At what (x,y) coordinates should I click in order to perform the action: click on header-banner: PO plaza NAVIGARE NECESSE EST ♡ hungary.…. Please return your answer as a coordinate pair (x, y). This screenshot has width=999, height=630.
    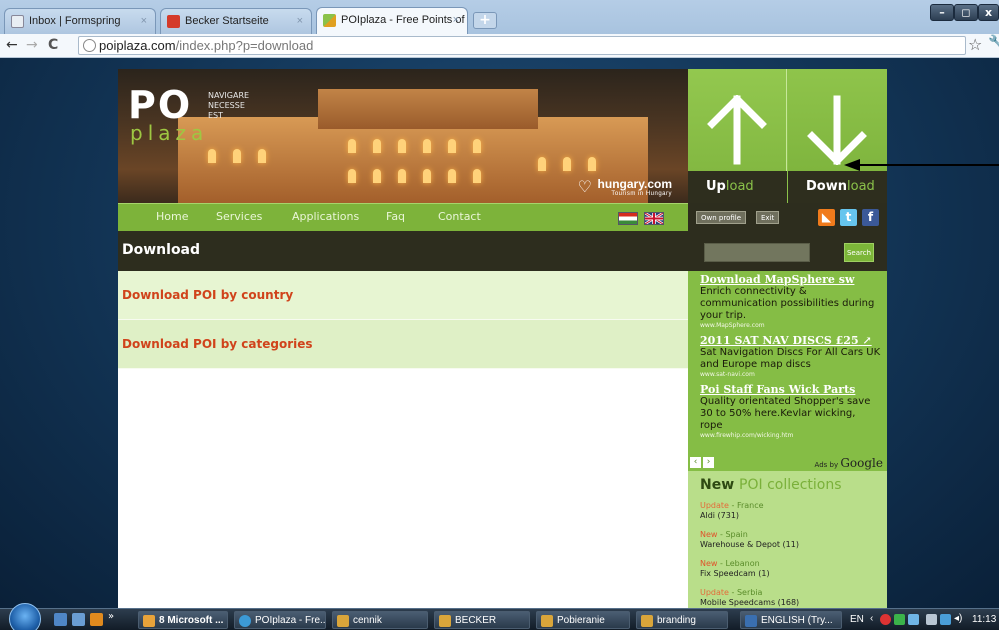
    Looking at the image, I should click on (403, 136).